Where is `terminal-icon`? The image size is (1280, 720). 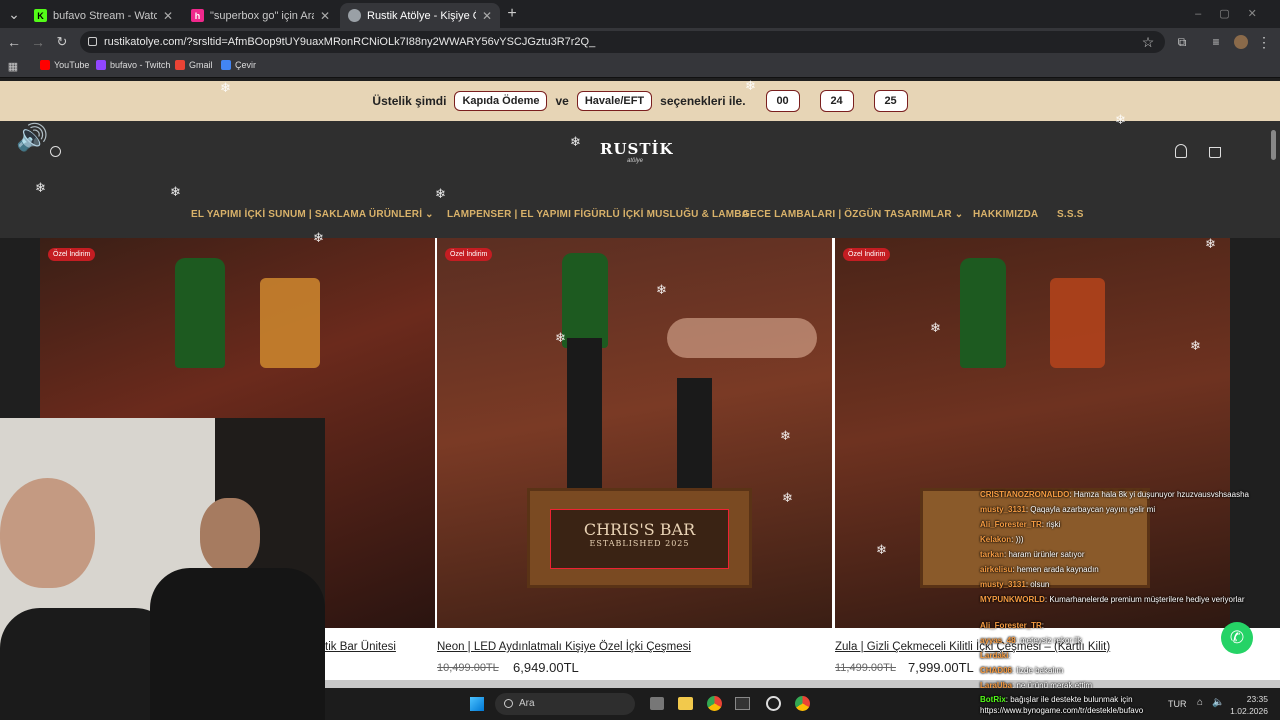
terminal-icon is located at coordinates (742, 703).